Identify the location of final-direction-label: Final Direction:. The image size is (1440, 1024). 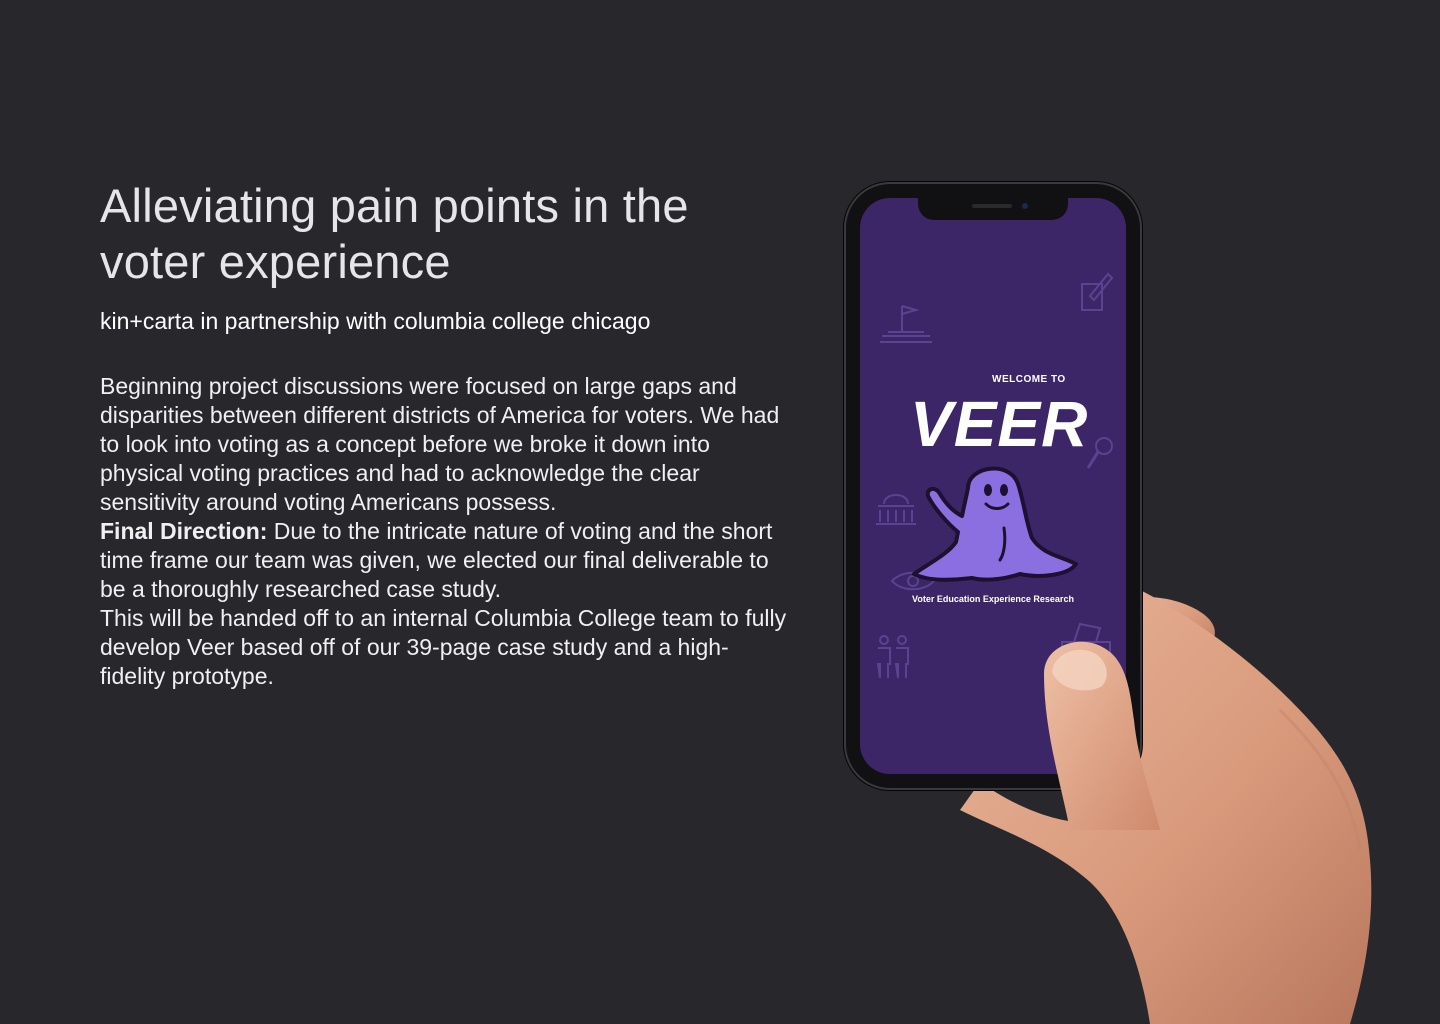
(184, 531).